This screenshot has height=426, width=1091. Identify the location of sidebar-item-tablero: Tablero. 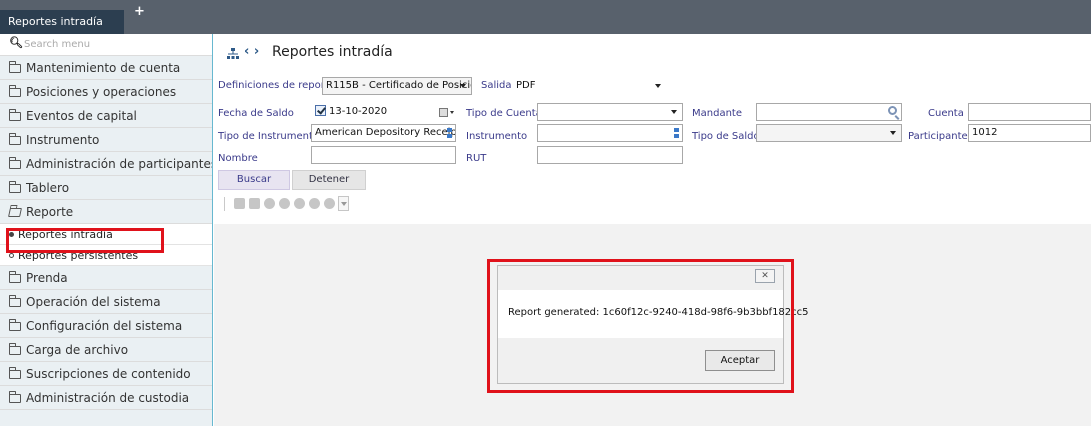
(106, 188).